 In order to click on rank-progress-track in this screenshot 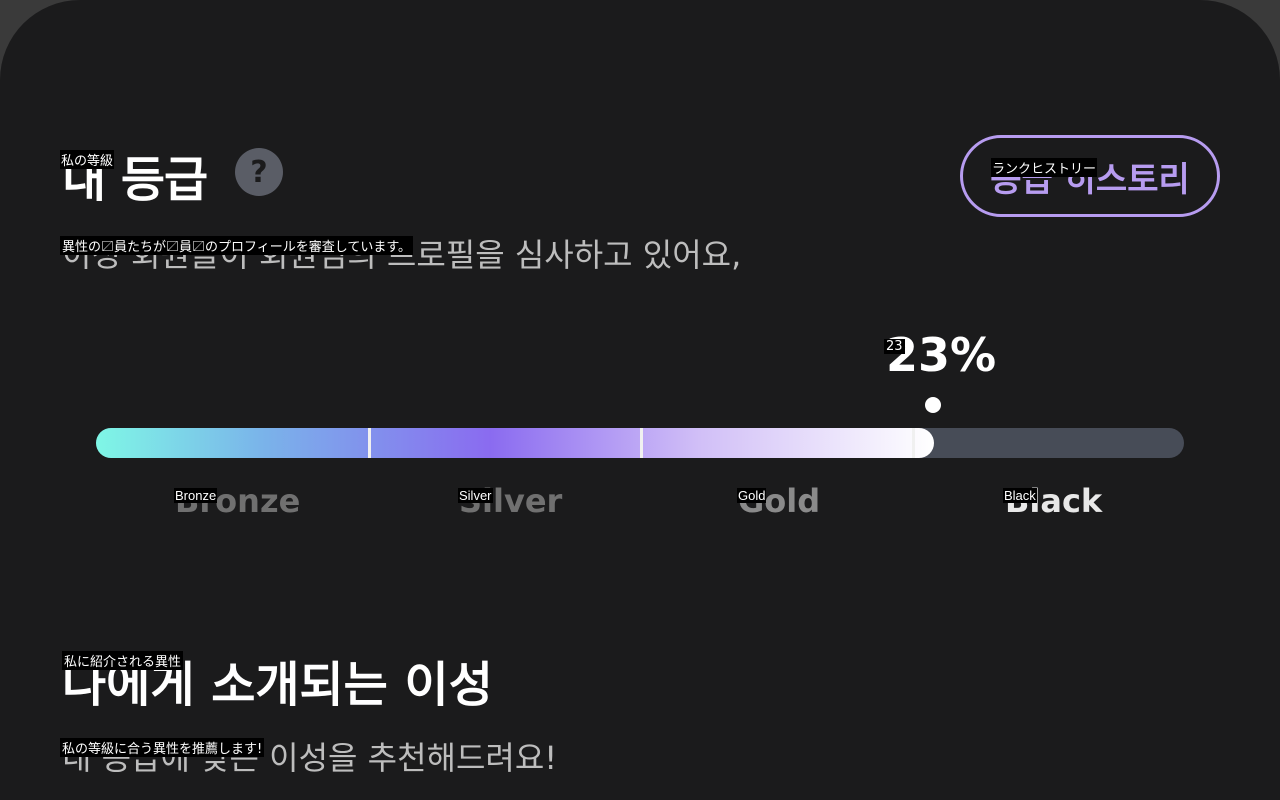, I will do `click(640, 443)`.